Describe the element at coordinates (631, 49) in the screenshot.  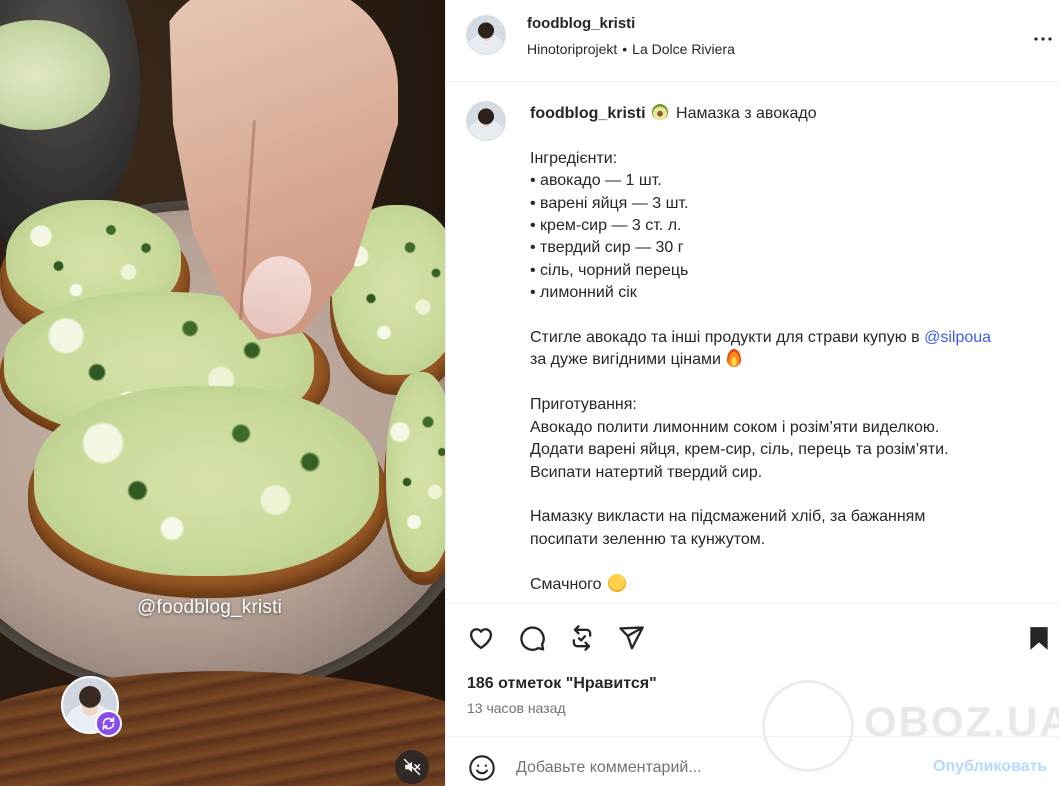
I see `audio-info: Hinotoriprojekt • La Dolce Riviera` at that location.